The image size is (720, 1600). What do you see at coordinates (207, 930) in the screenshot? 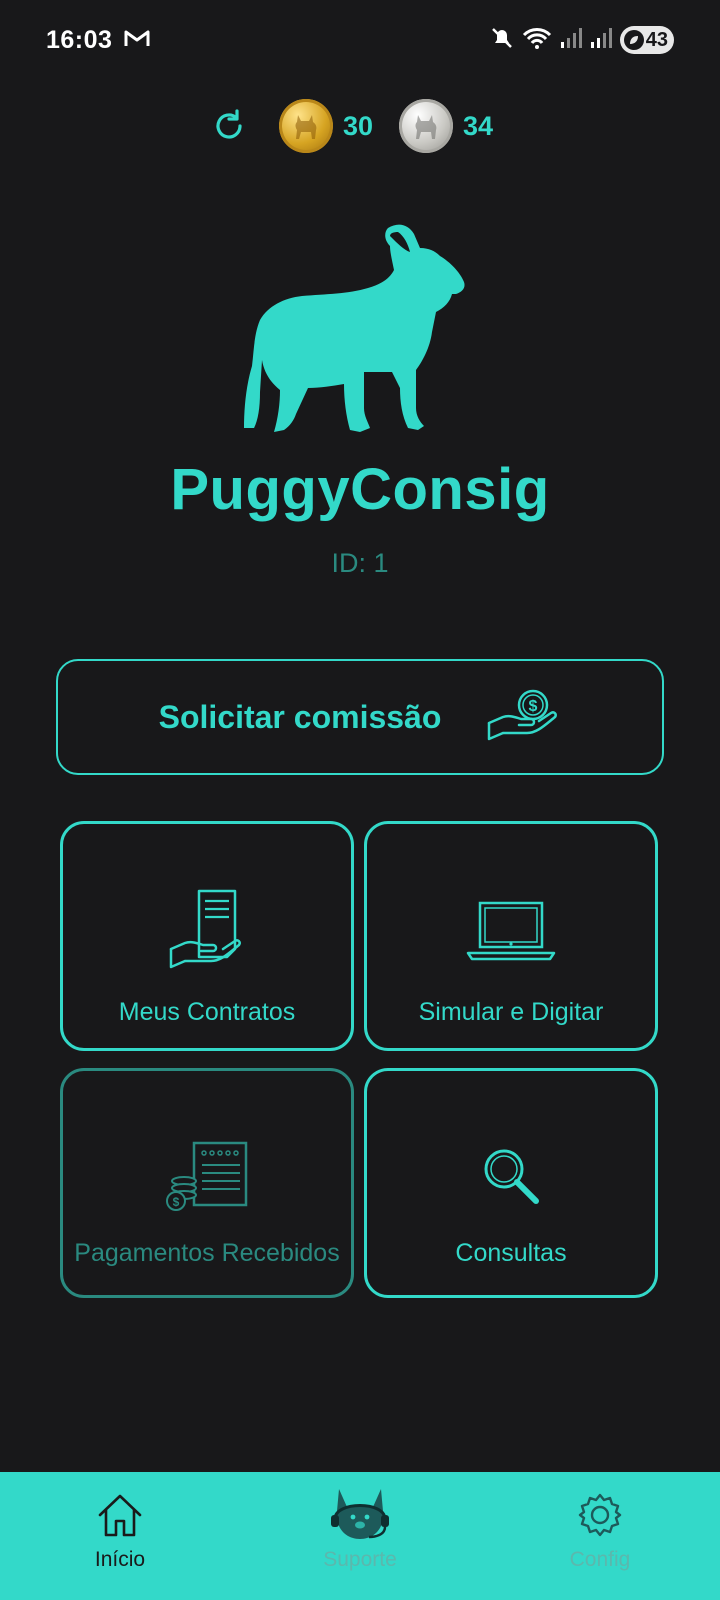
I see `contract-hand-icon` at bounding box center [207, 930].